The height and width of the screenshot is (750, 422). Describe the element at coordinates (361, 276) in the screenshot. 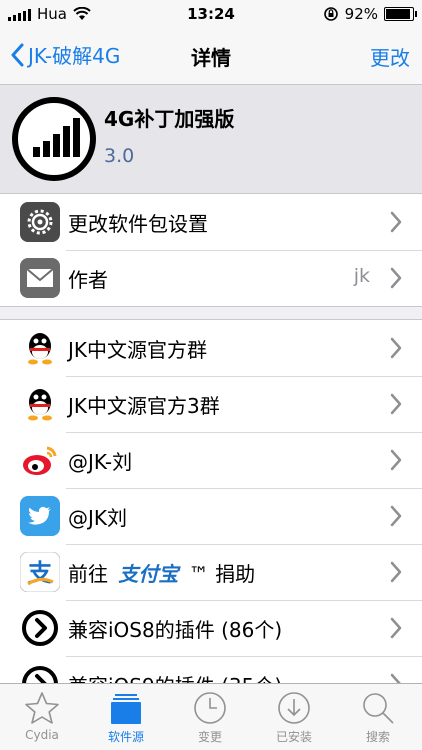

I see `author-value: jk` at that location.